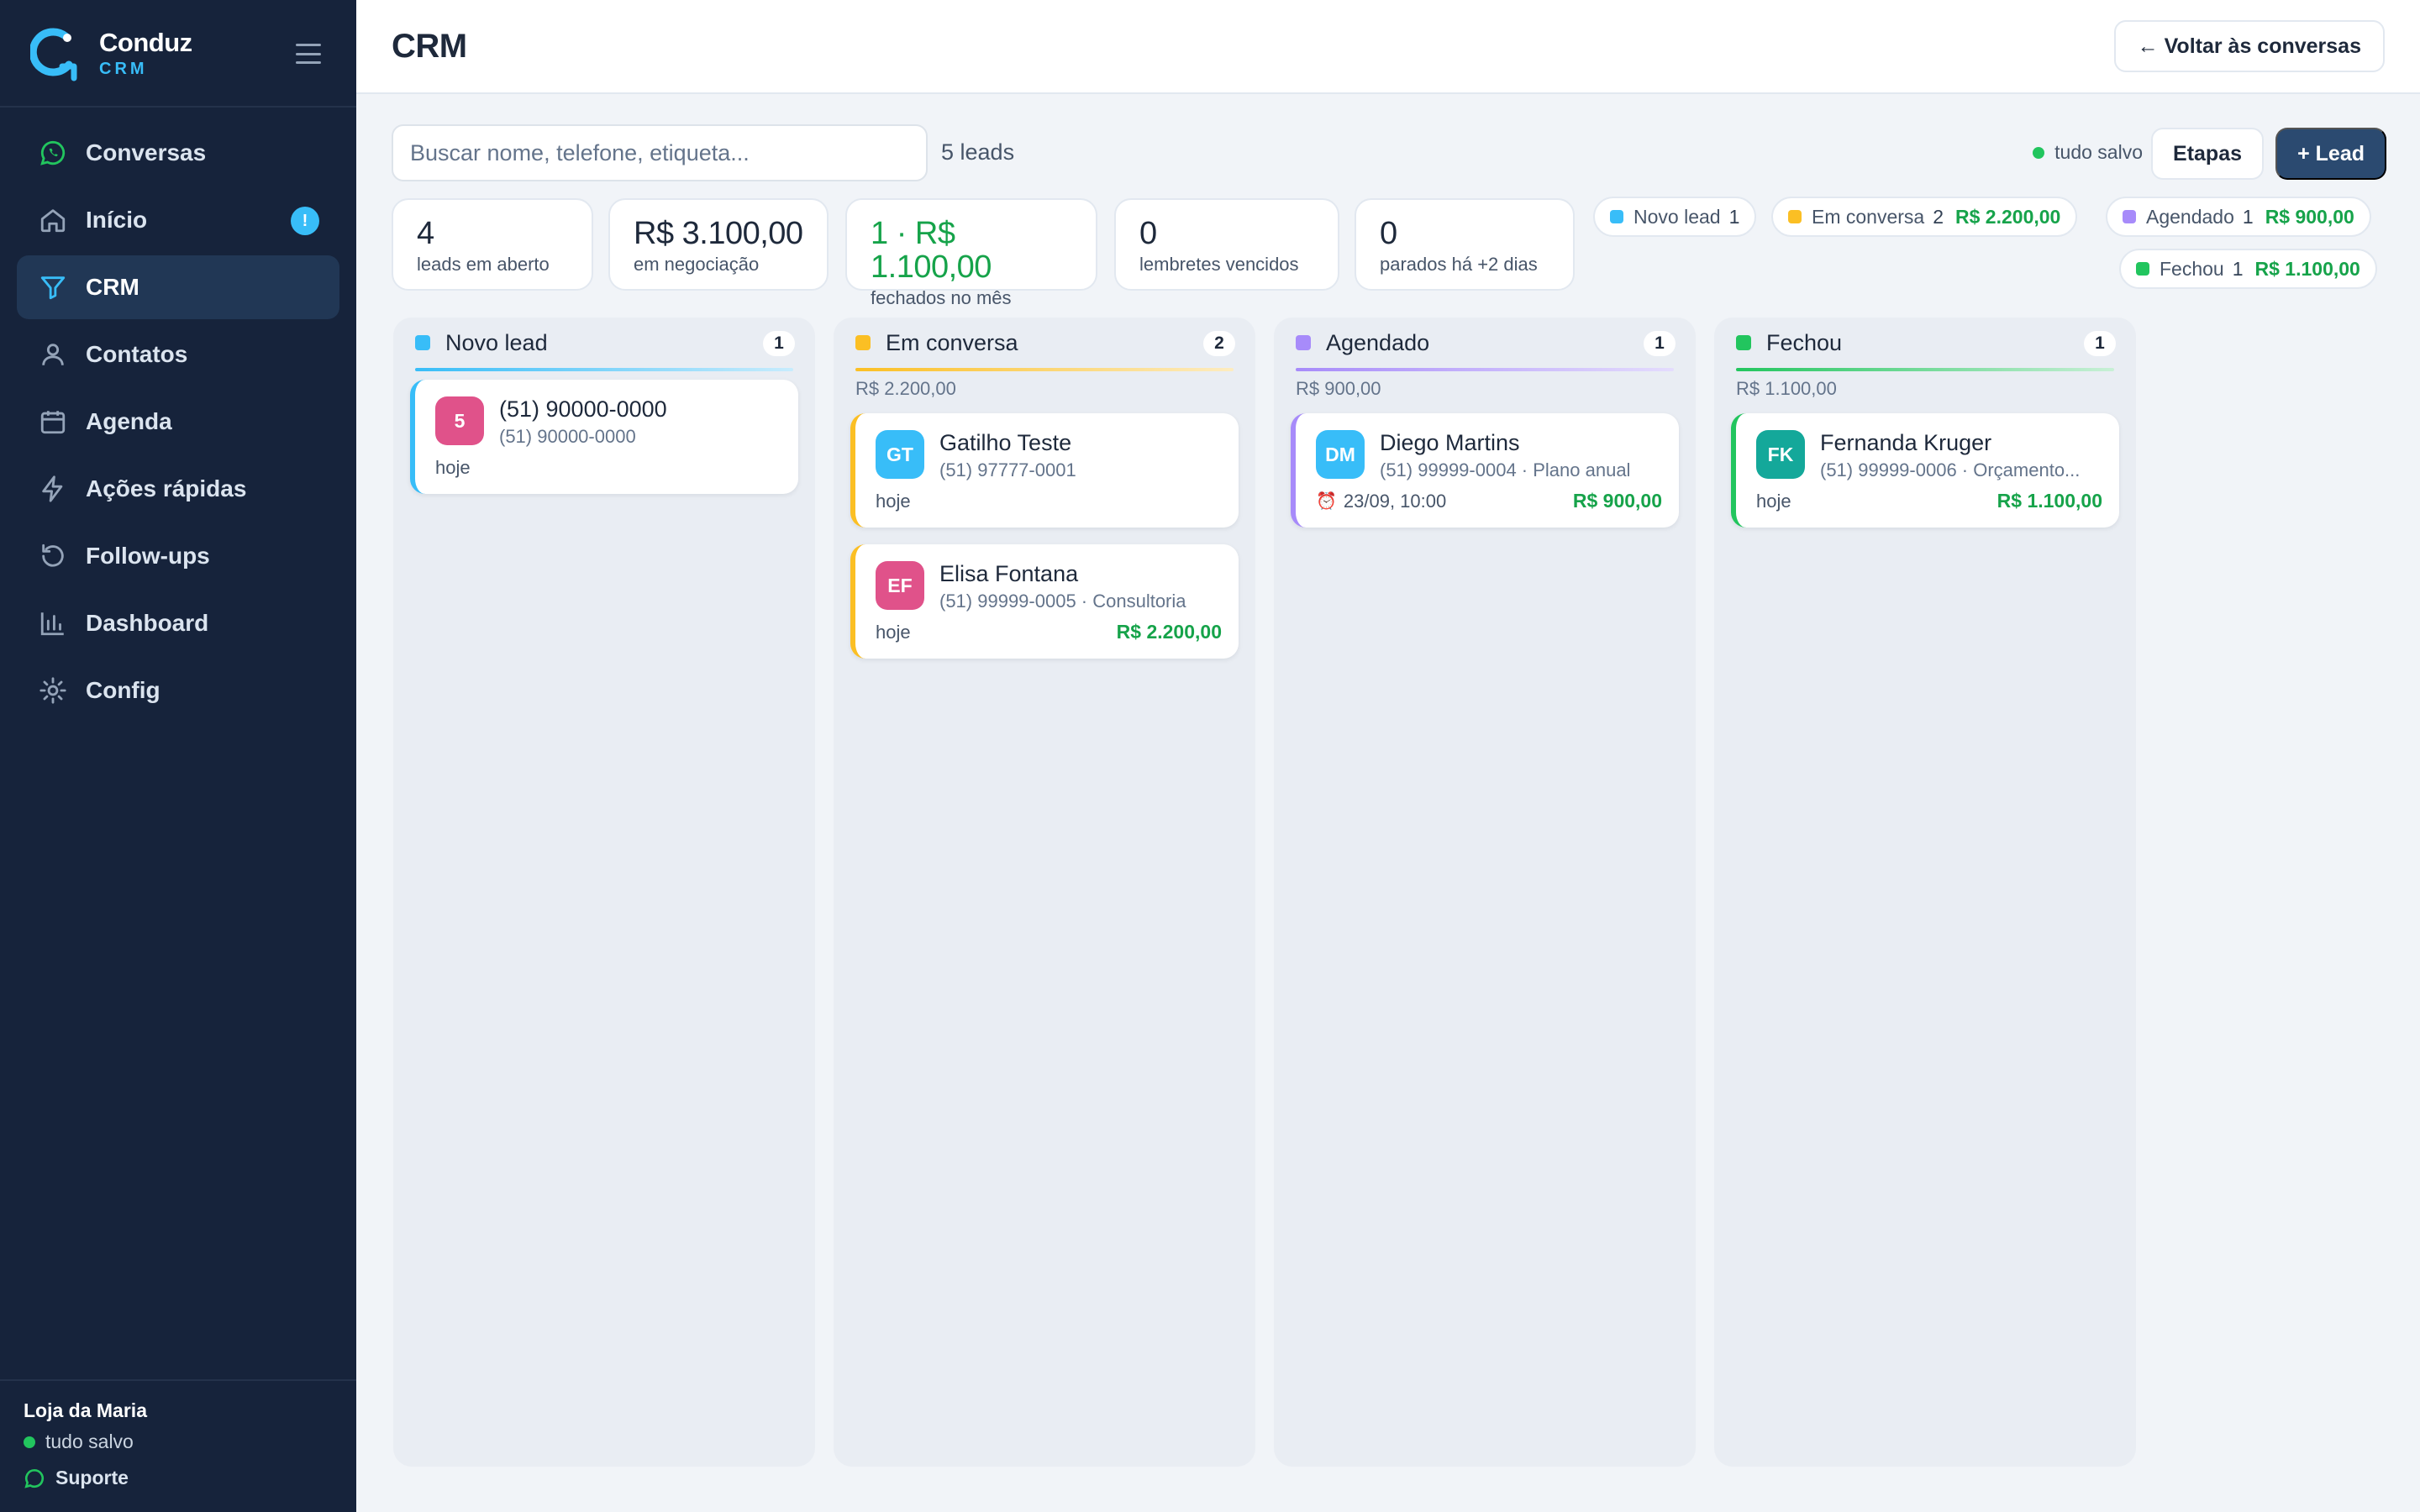  I want to click on lead-card: GT Gatilho Teste (51) 97777-0001 hoje, so click(1044, 470).